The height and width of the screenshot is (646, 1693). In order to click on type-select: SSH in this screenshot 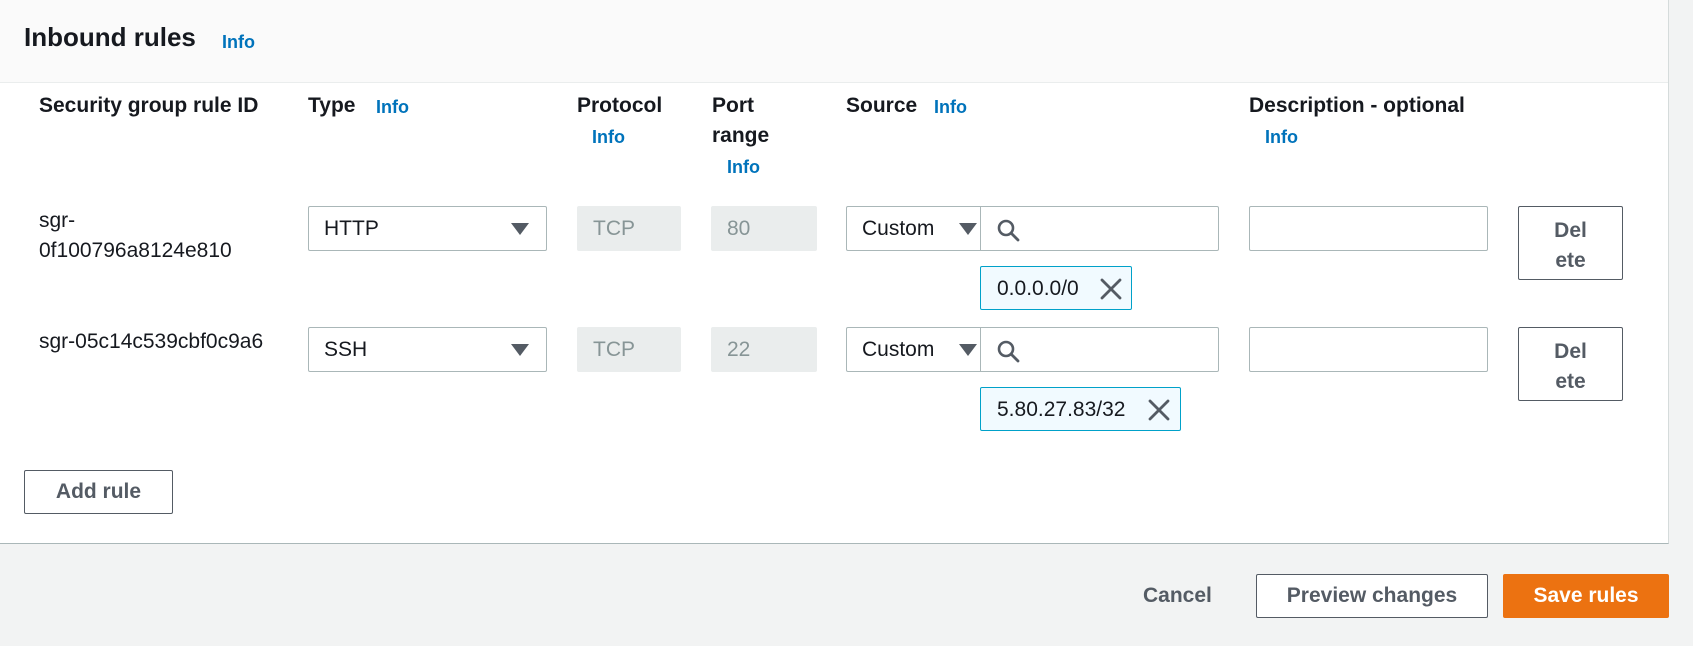, I will do `click(427, 349)`.